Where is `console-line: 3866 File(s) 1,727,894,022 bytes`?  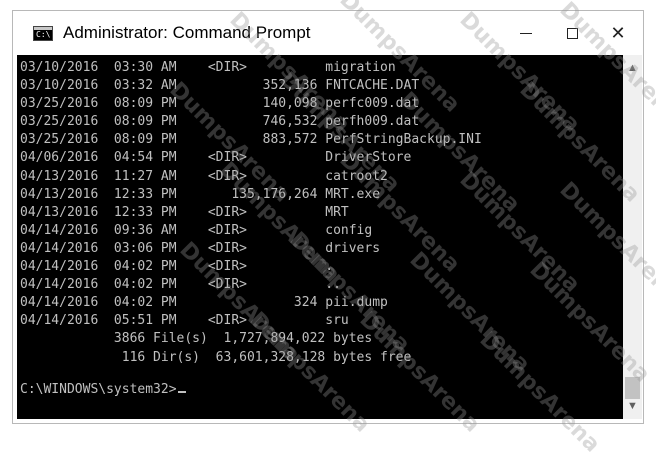
console-line: 3866 File(s) 1,727,894,022 bytes is located at coordinates (196, 339).